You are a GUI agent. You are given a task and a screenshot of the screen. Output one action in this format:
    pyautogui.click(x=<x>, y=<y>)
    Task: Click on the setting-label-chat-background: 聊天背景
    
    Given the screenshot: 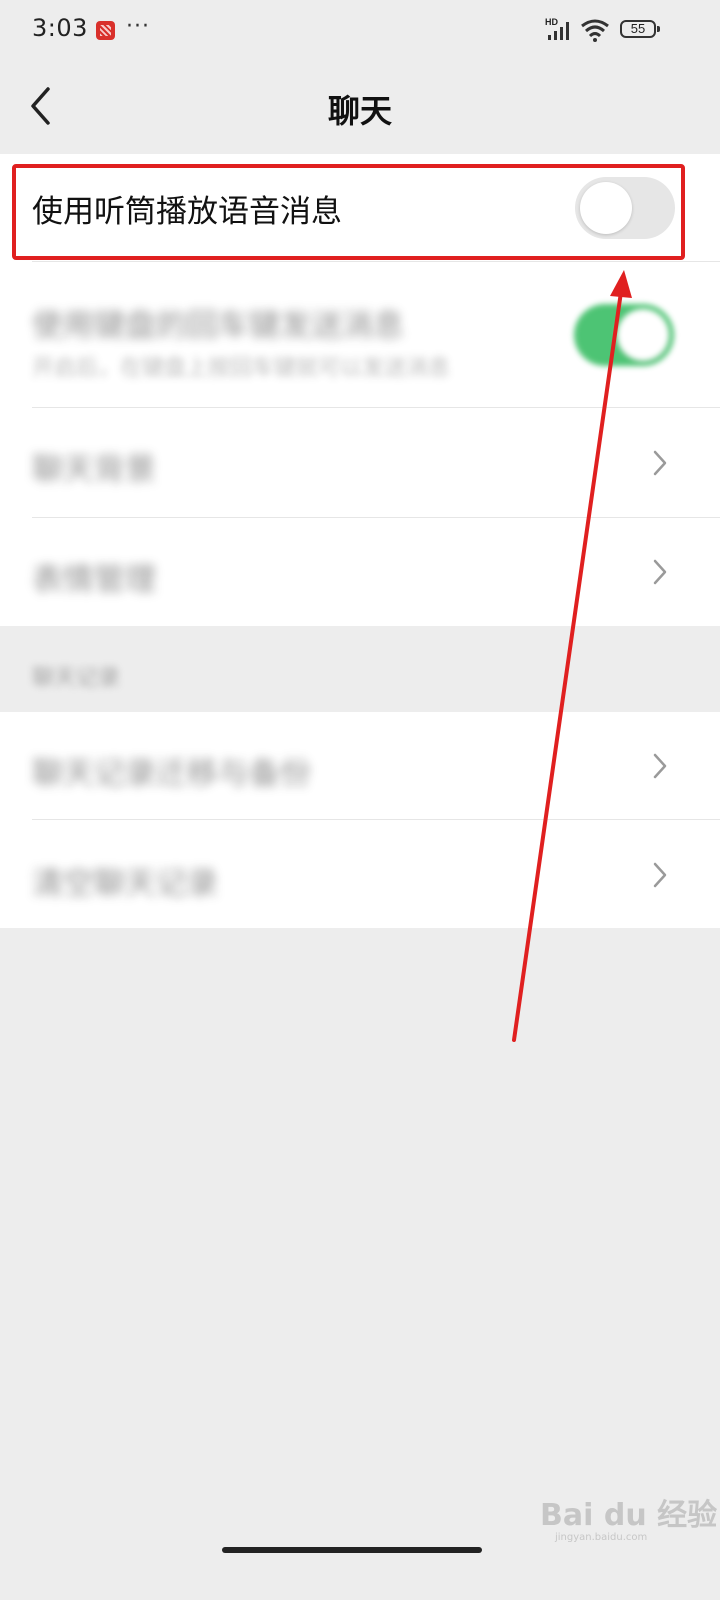 What is the action you would take?
    pyautogui.click(x=94, y=470)
    